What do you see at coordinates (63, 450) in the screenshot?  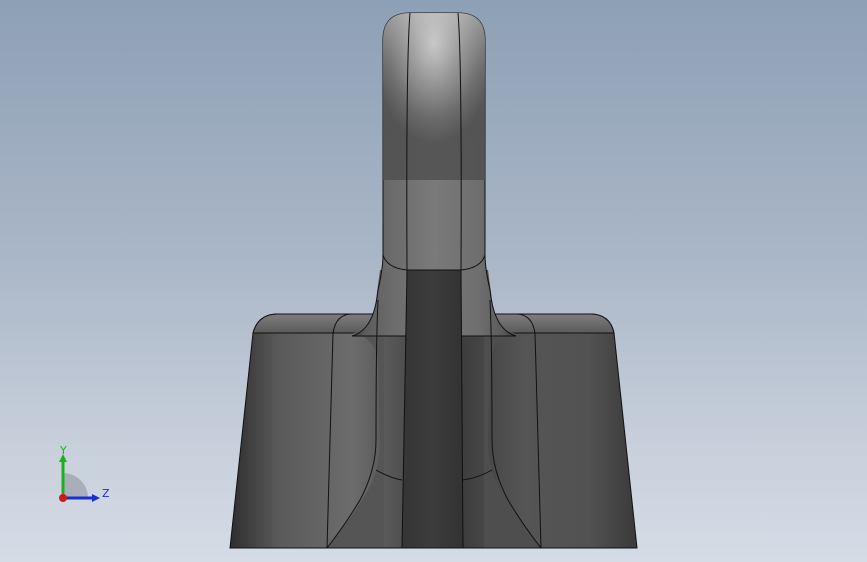 I see `y-axis-label: Y` at bounding box center [63, 450].